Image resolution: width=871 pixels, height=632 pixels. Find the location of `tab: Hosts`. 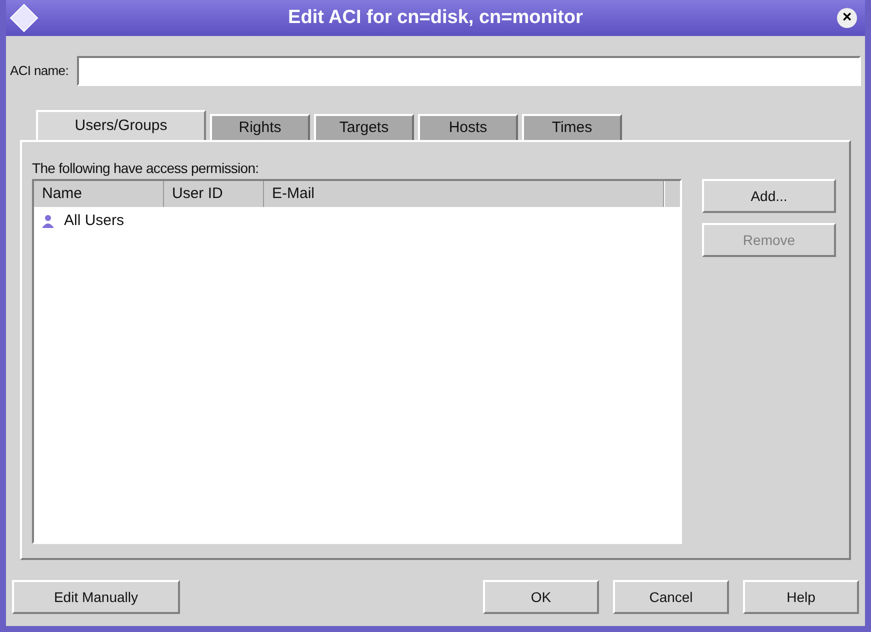

tab: Hosts is located at coordinates (468, 127).